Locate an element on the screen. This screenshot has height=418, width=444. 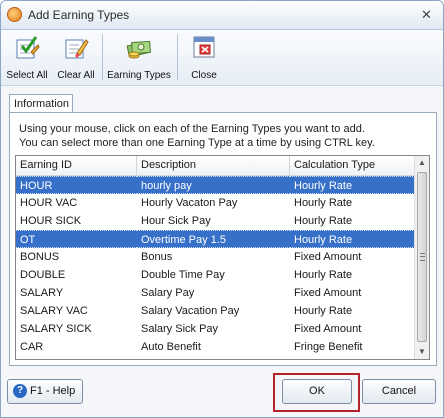
tab-information: Information is located at coordinates (41, 103).